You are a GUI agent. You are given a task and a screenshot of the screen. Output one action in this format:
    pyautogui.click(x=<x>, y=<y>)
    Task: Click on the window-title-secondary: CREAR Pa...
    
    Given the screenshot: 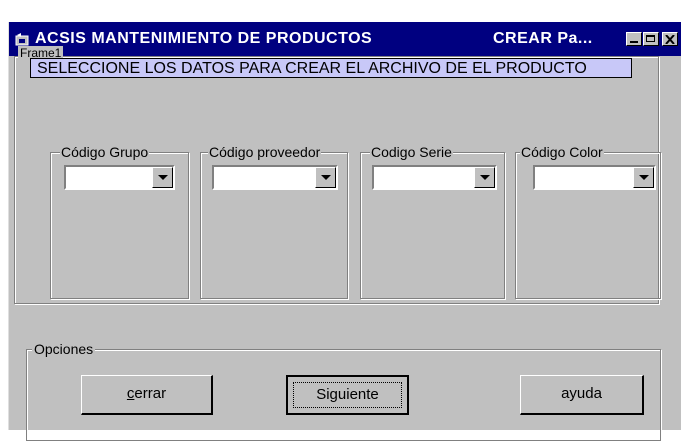 What is the action you would take?
    pyautogui.click(x=543, y=38)
    